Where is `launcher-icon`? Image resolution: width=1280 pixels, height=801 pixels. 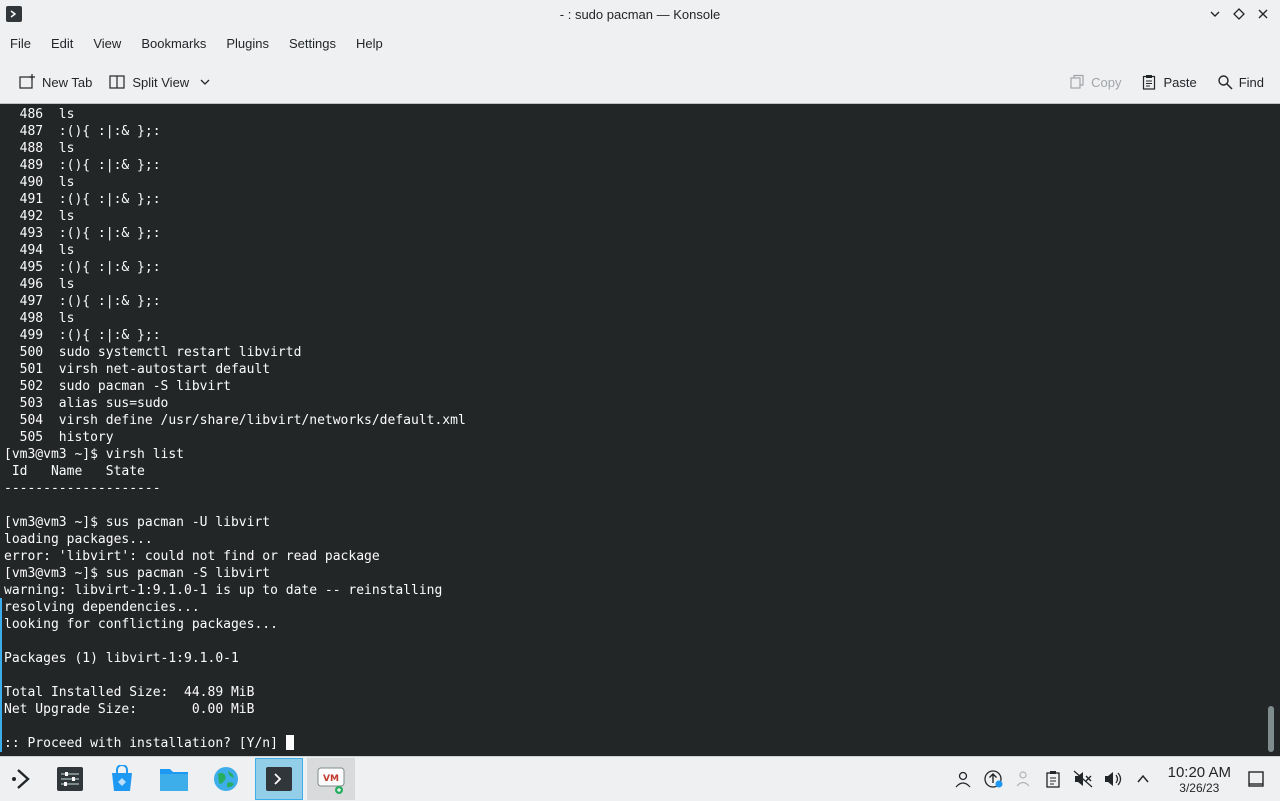
launcher-icon is located at coordinates (21, 779).